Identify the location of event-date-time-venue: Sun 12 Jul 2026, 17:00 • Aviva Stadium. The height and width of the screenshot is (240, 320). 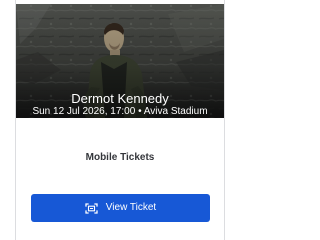
(120, 111).